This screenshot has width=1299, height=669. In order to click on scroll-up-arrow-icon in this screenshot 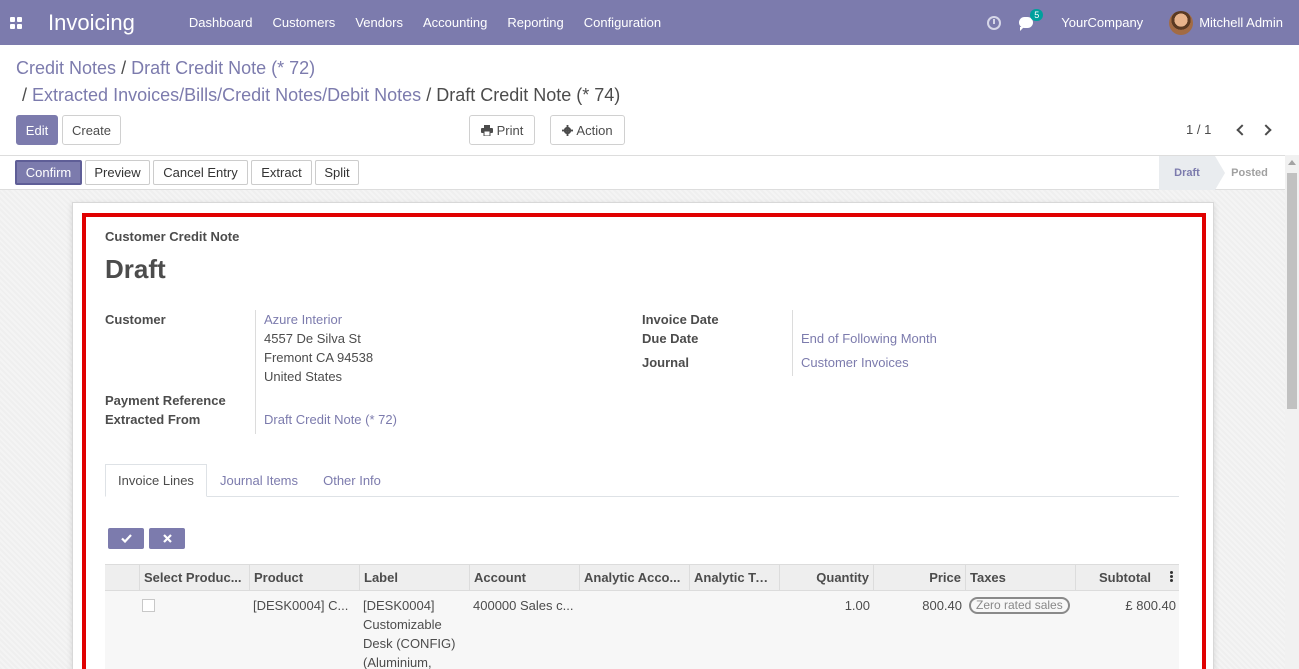, I will do `click(1292, 162)`.